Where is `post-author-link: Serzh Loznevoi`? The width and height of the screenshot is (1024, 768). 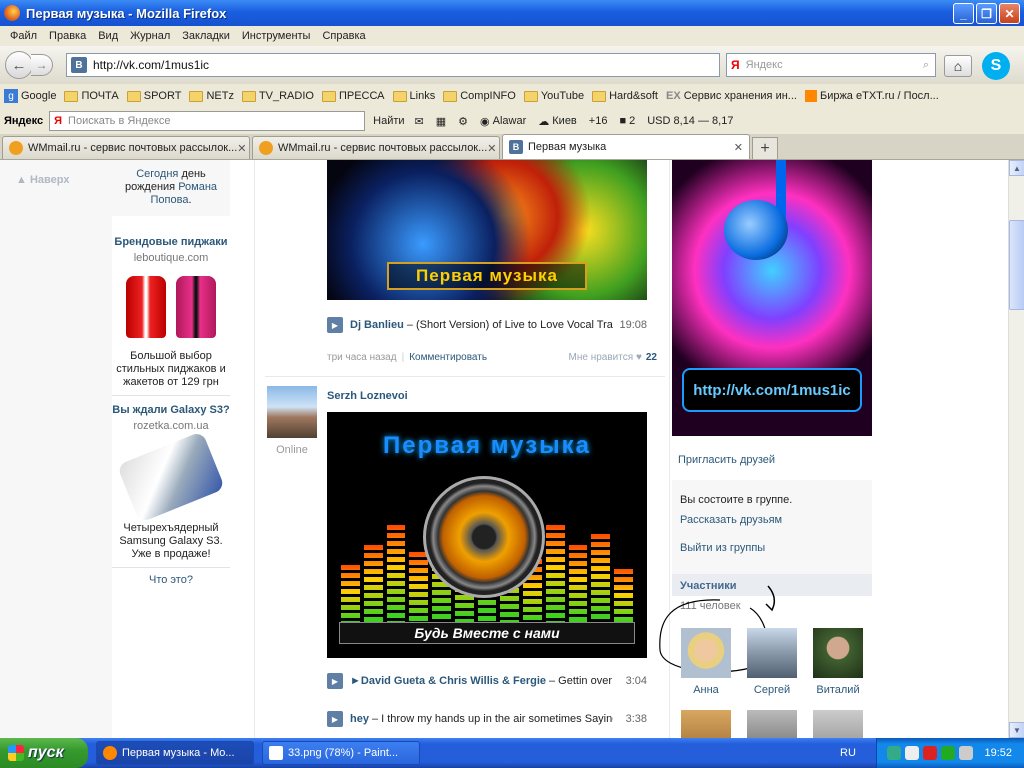 post-author-link: Serzh Loznevoi is located at coordinates (367, 396).